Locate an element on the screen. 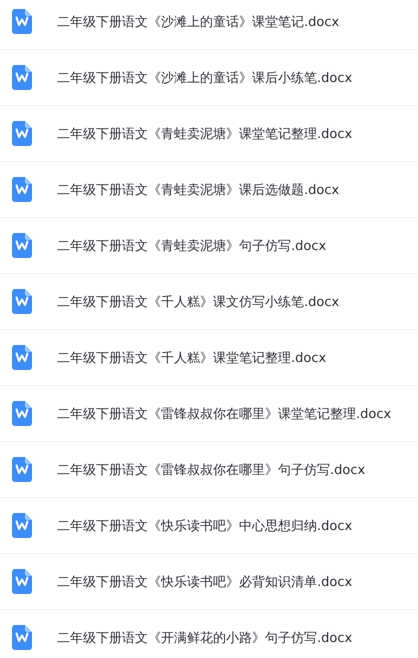 Image resolution: width=418 pixels, height=658 pixels. file-name: 二年级下册语文《青蛙卖泥塘》课后选做题.docx is located at coordinates (198, 189).